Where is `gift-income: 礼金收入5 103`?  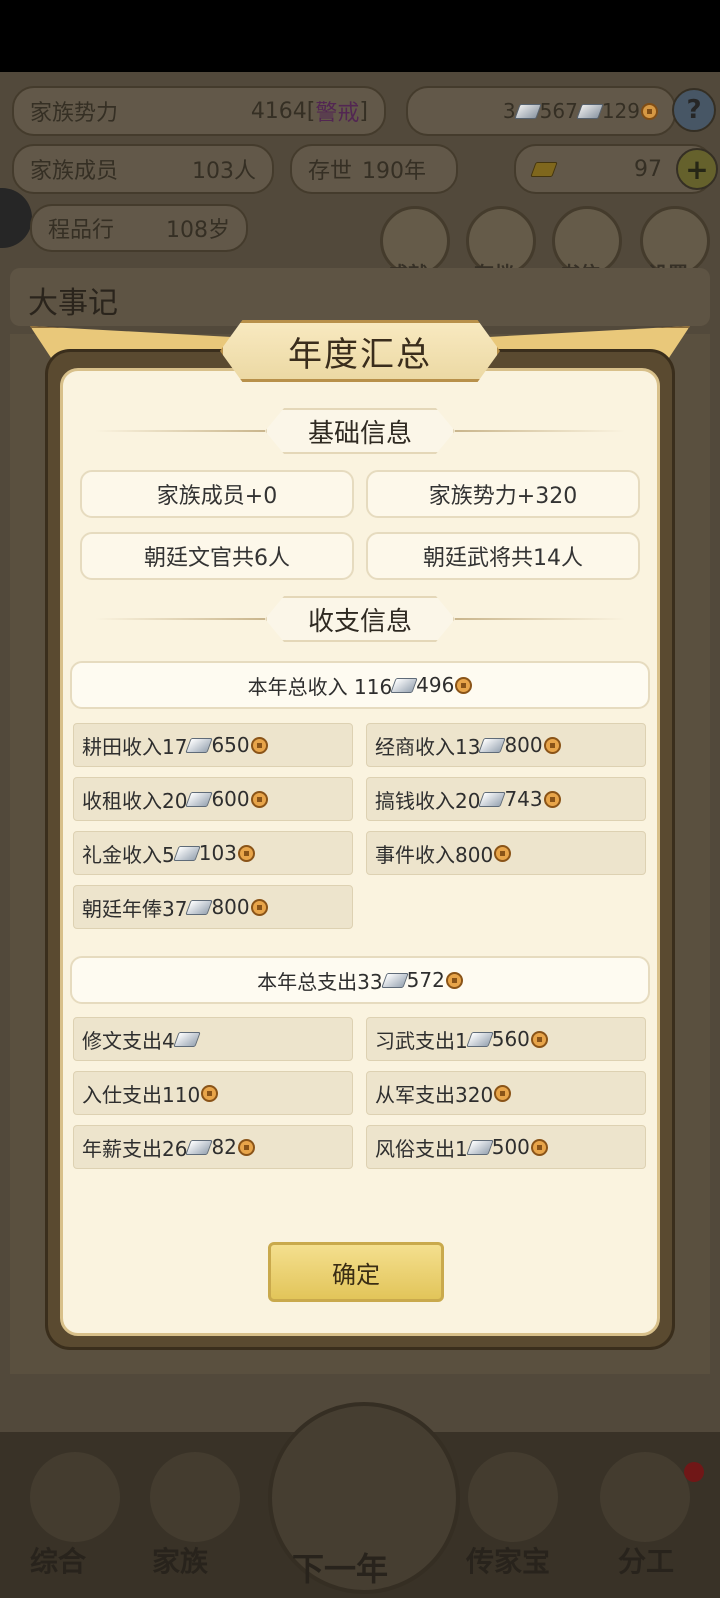 gift-income: 礼金收入5 103 is located at coordinates (213, 853).